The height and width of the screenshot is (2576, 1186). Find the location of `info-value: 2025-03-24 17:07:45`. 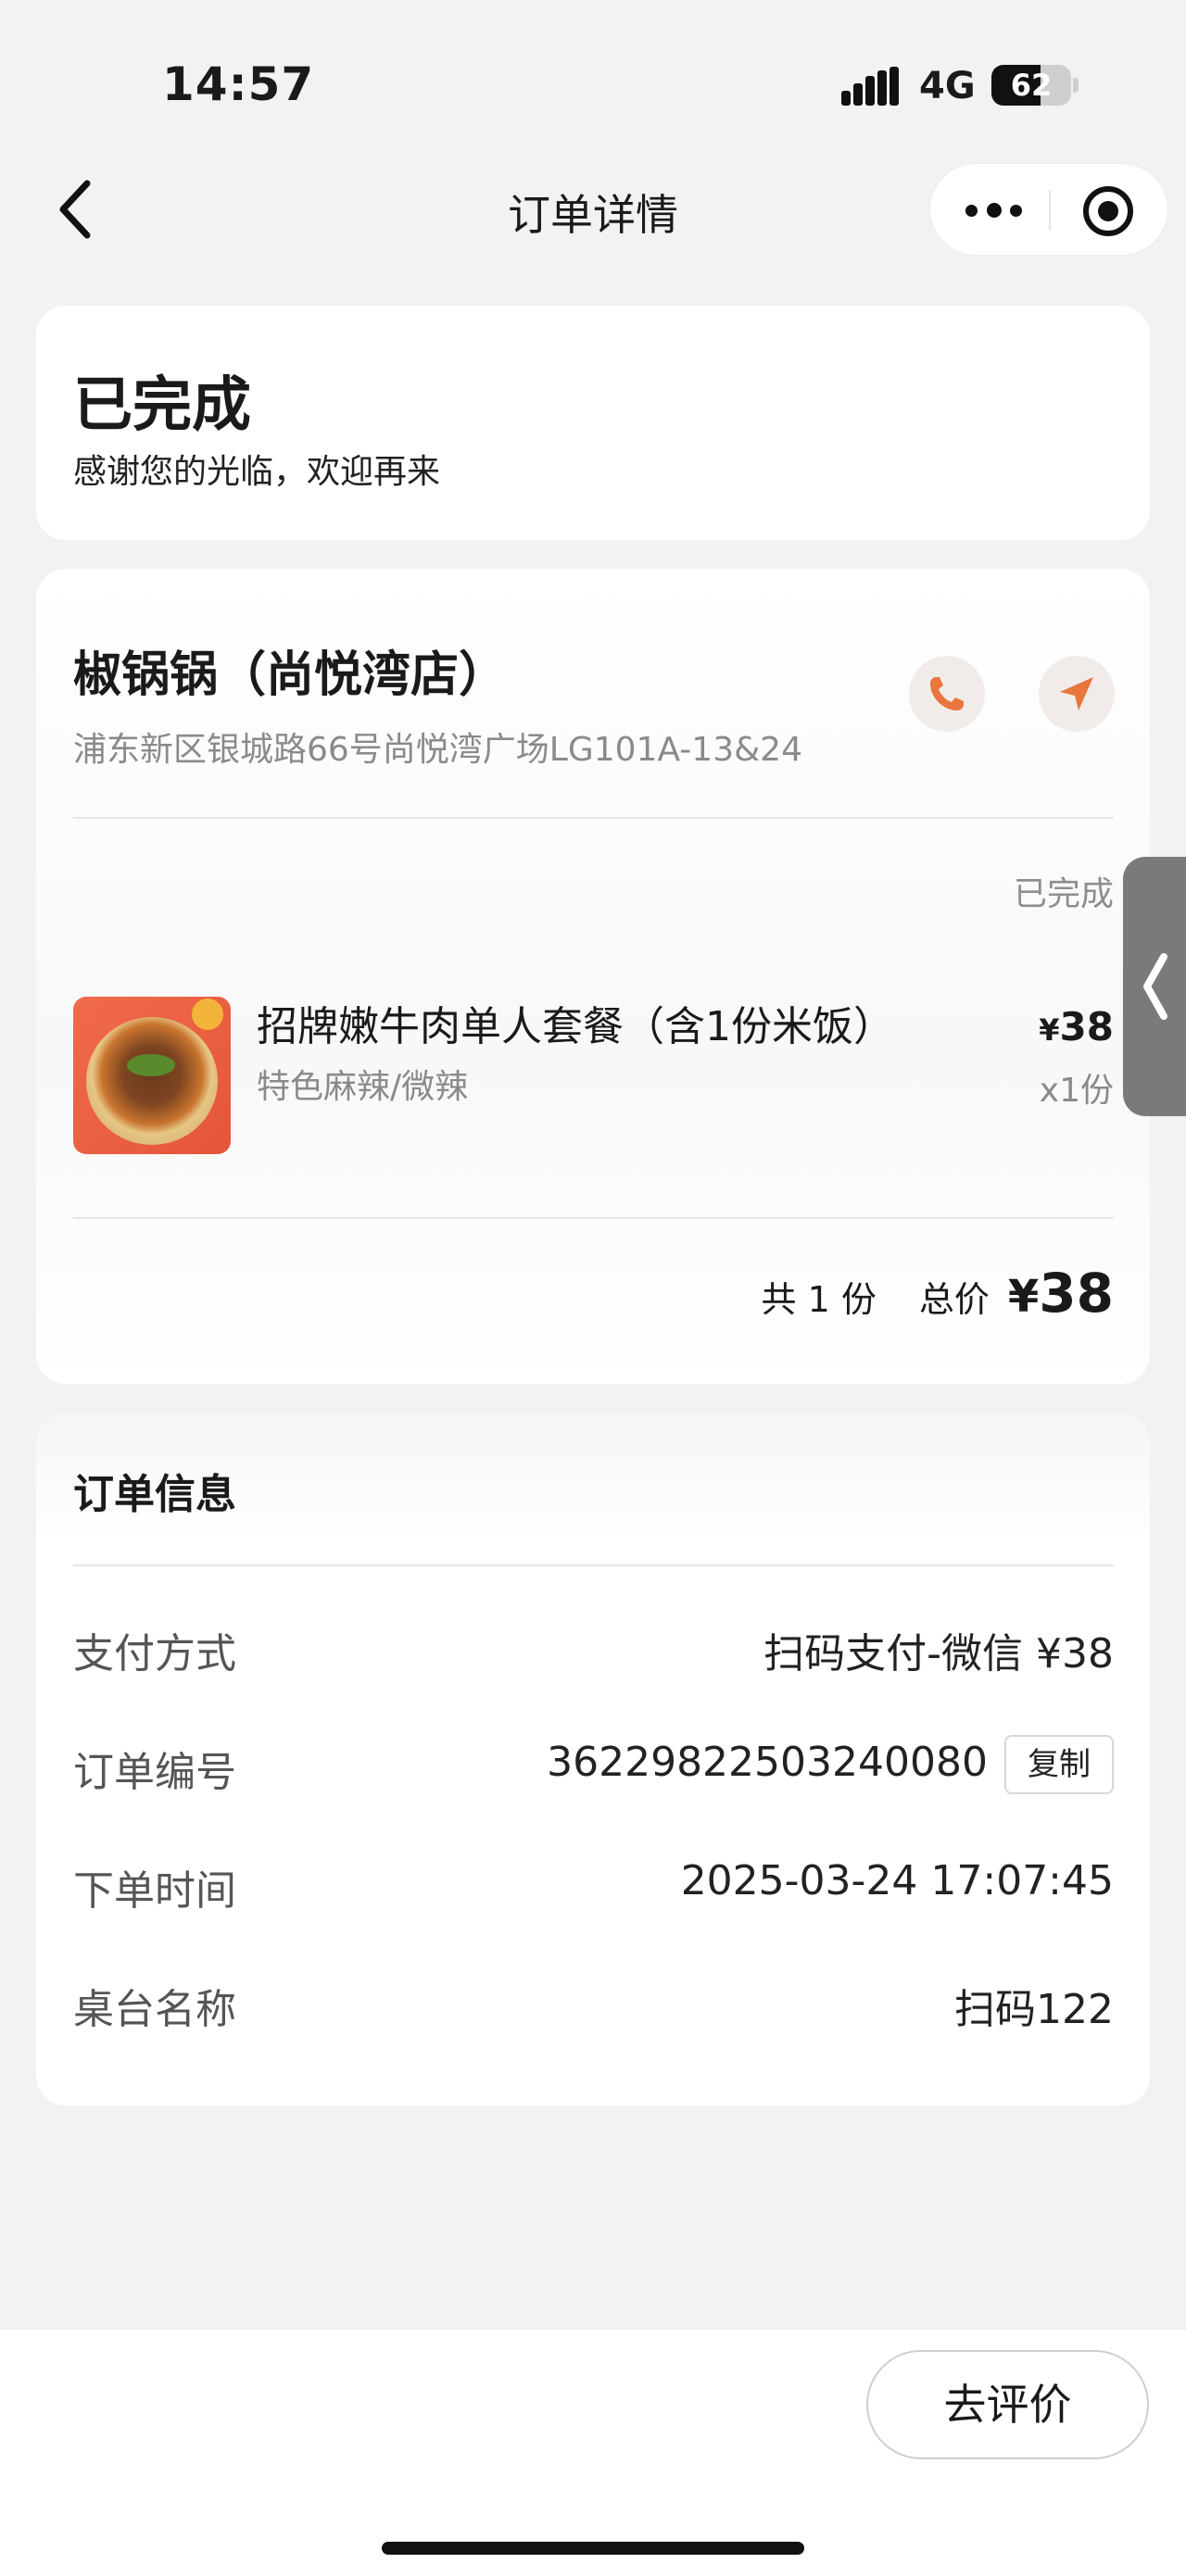

info-value: 2025-03-24 17:07:45 is located at coordinates (897, 1880).